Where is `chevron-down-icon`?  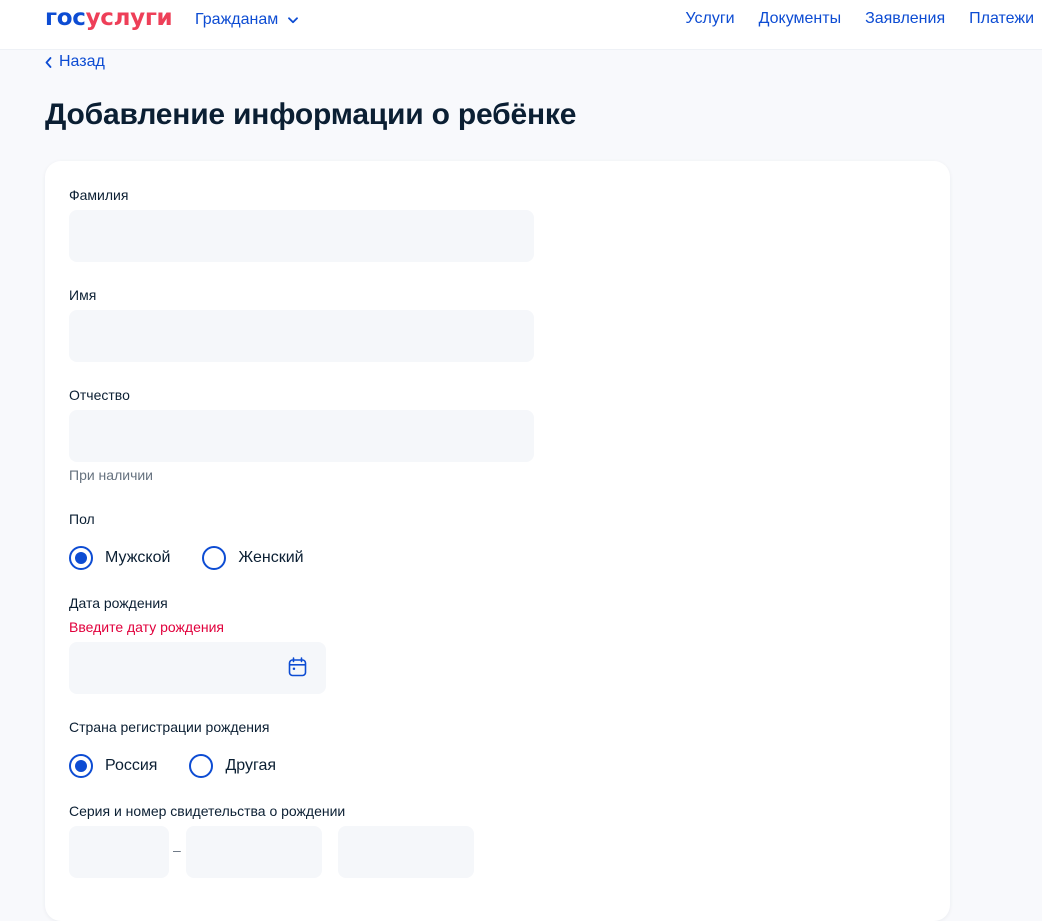
chevron-down-icon is located at coordinates (293, 19).